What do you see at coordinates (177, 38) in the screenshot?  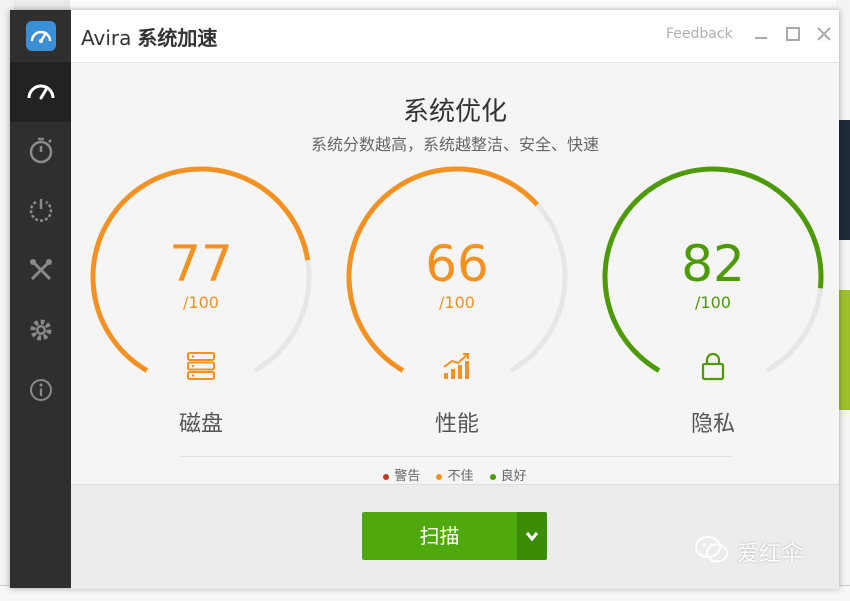 I see `app-feature-title: 系统加速` at bounding box center [177, 38].